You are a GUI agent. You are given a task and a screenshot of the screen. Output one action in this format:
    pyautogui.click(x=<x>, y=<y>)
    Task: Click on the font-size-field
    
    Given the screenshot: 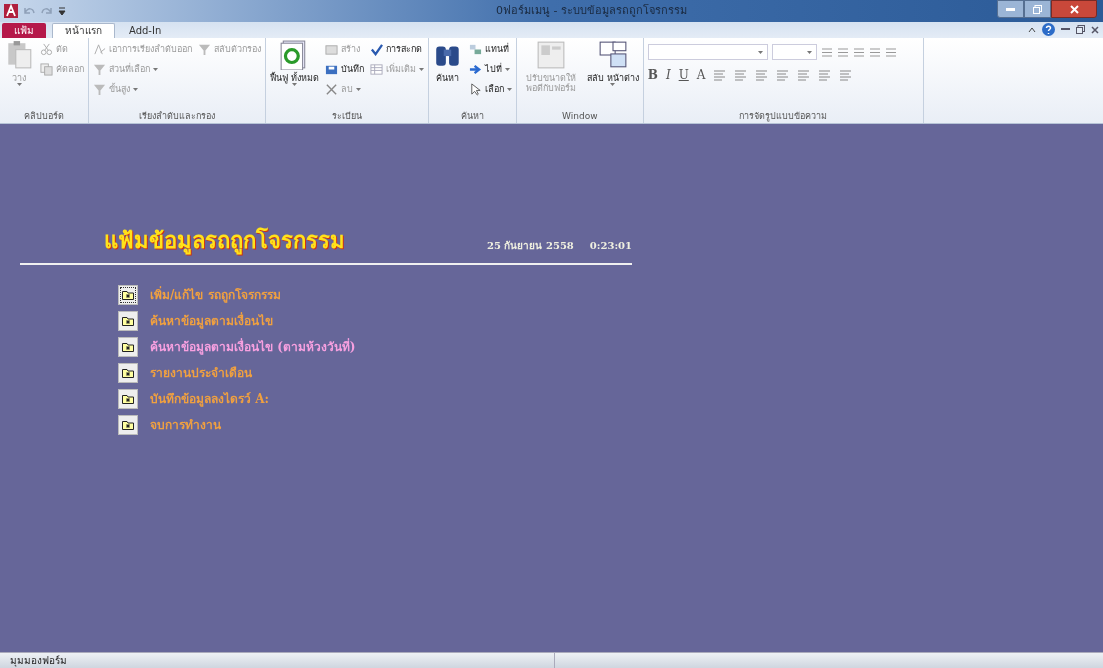 What is the action you would take?
    pyautogui.click(x=794, y=52)
    